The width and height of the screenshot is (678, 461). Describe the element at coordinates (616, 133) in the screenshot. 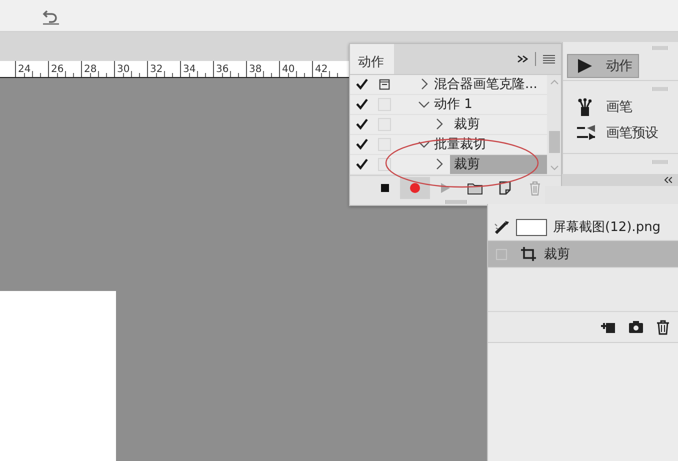

I see `dock-panel-button: 画笔预设` at that location.